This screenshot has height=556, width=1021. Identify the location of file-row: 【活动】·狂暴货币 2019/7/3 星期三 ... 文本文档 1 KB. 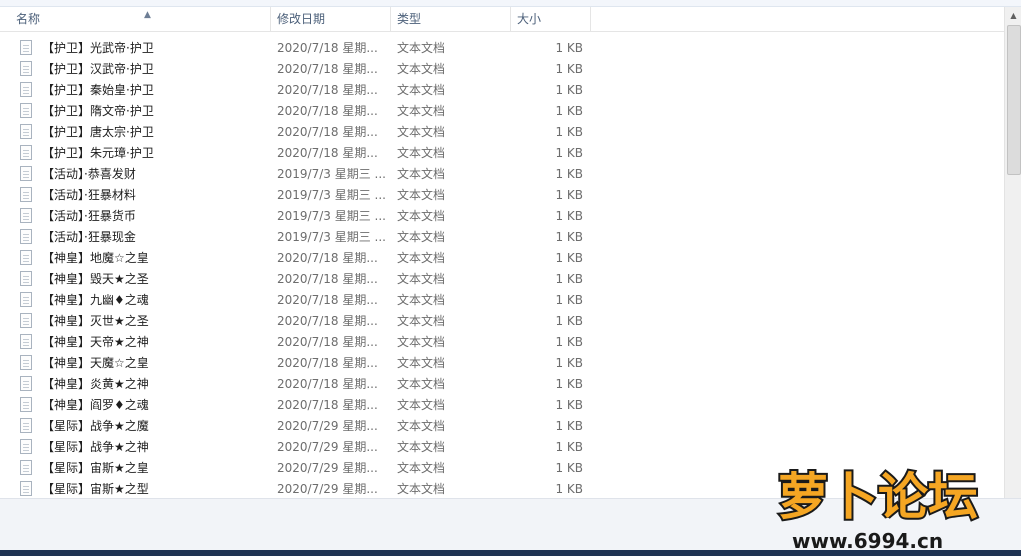
(502, 216).